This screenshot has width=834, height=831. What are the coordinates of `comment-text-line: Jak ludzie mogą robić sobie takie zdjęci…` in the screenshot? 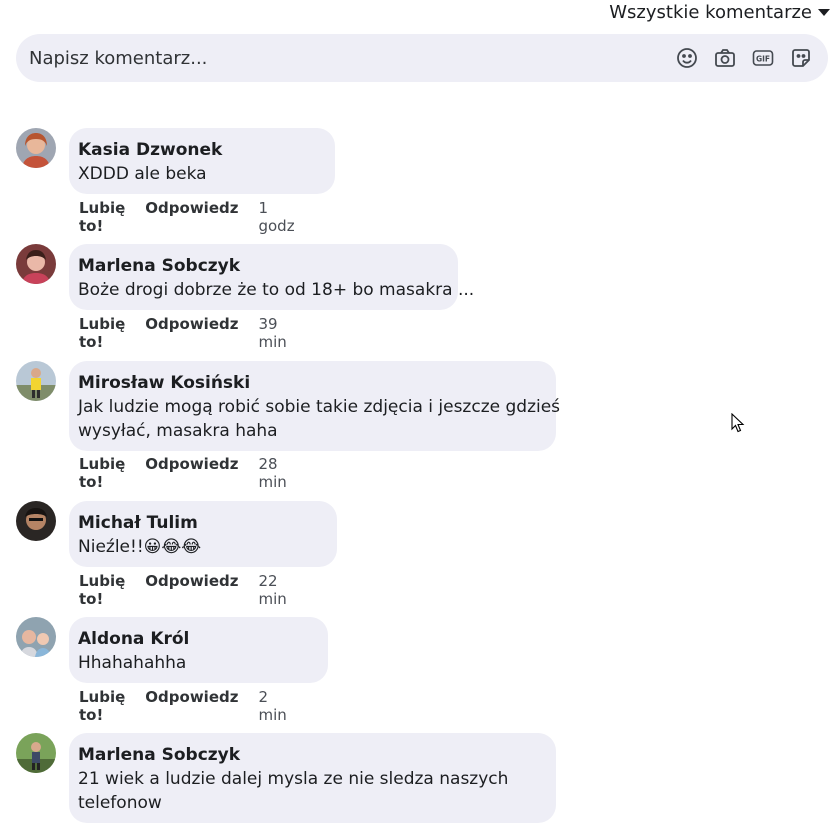 It's located at (319, 407).